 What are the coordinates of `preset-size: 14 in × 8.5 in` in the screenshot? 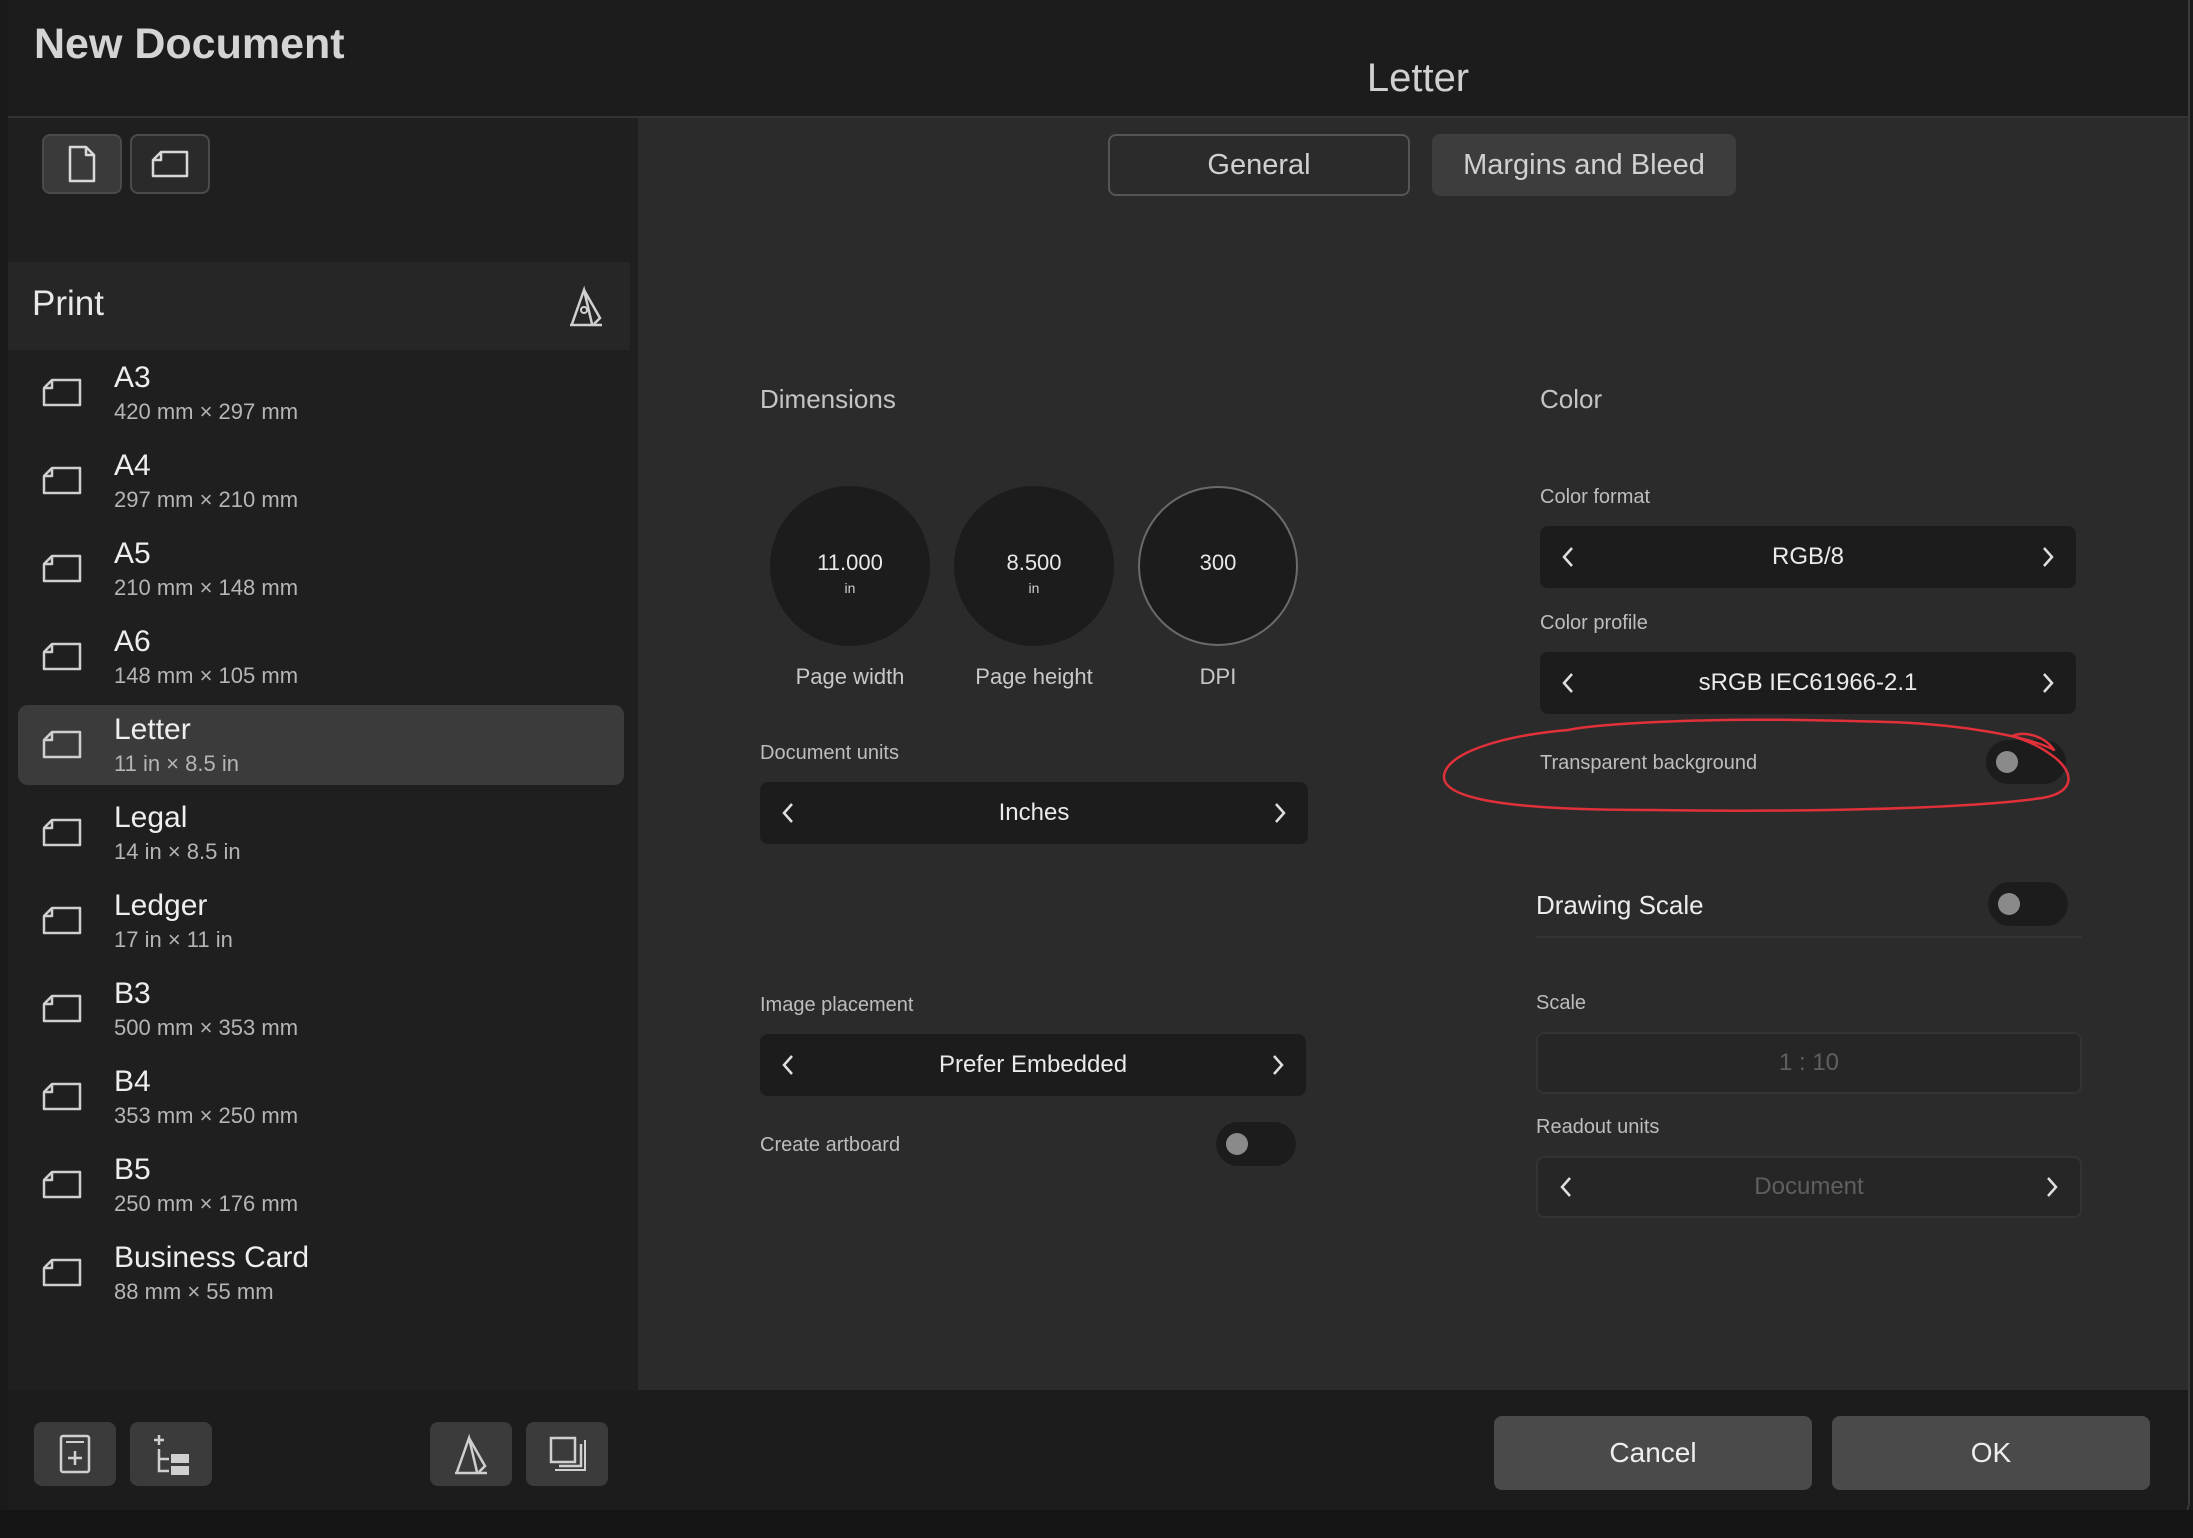 It's located at (177, 851).